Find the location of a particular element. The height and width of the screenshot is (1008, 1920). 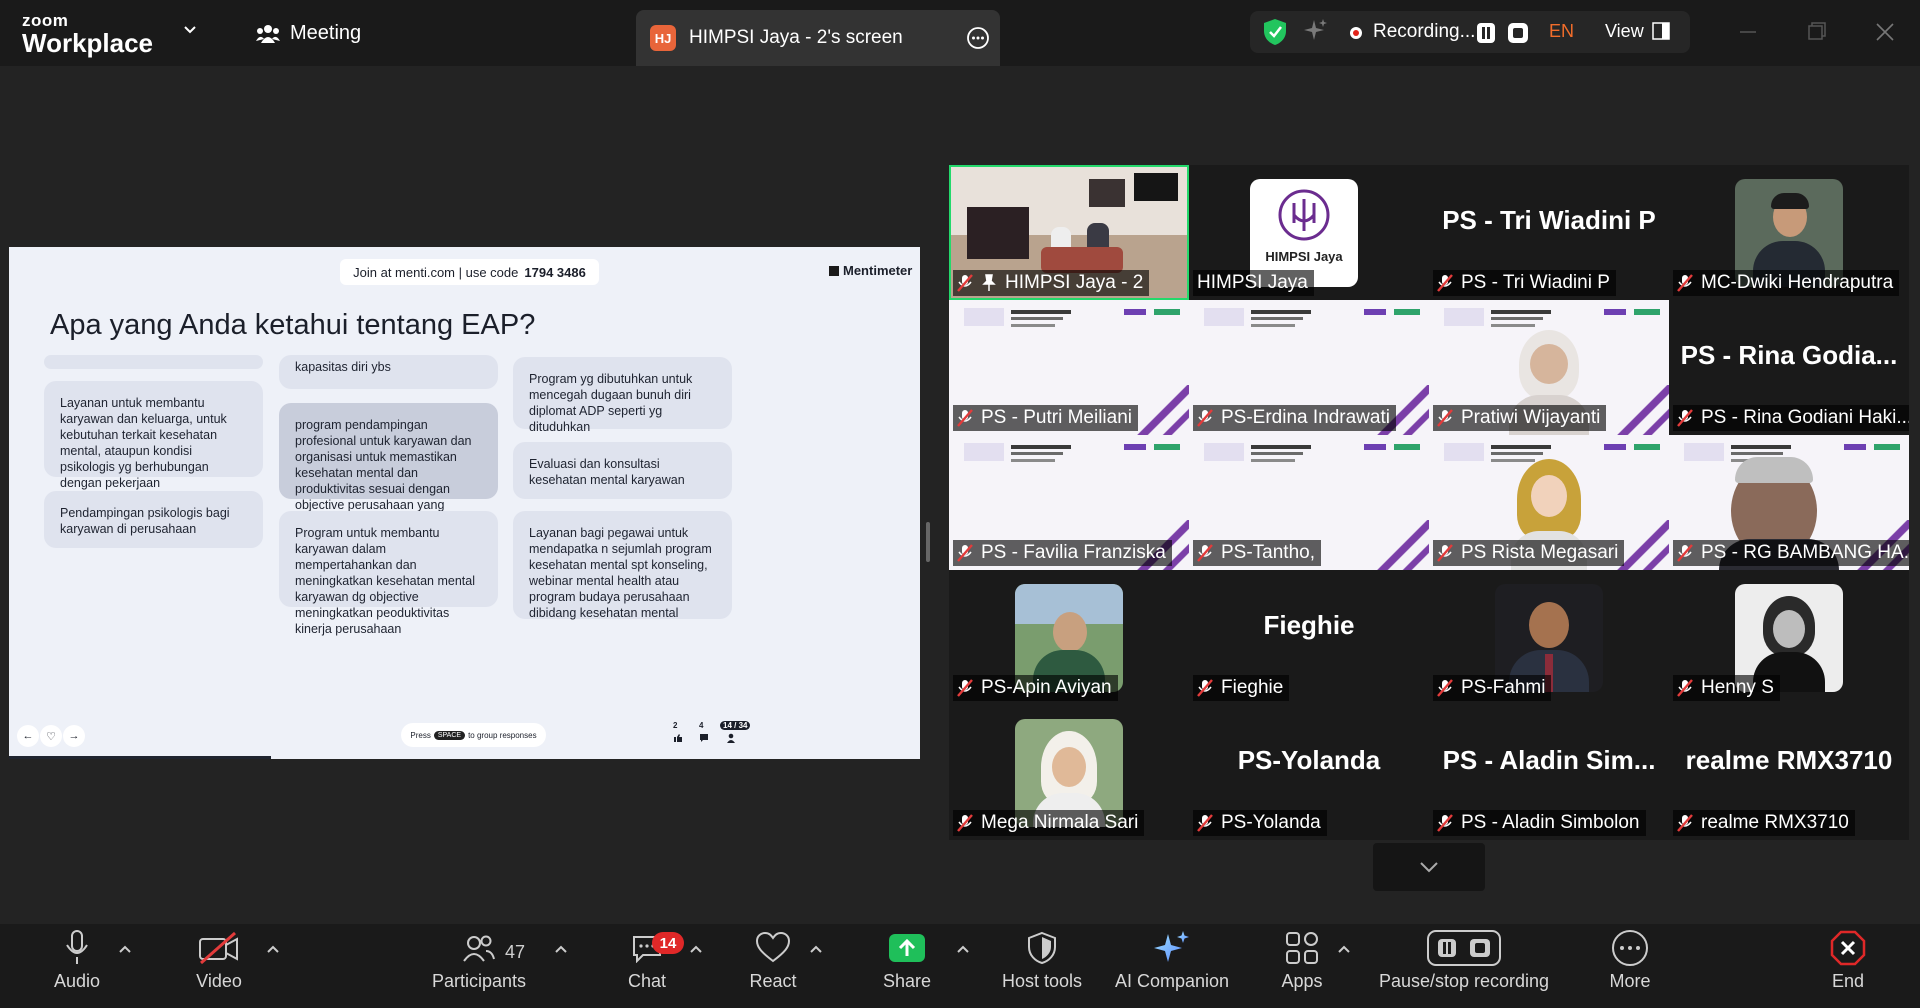

participants-button: Participants is located at coordinates (479, 966).